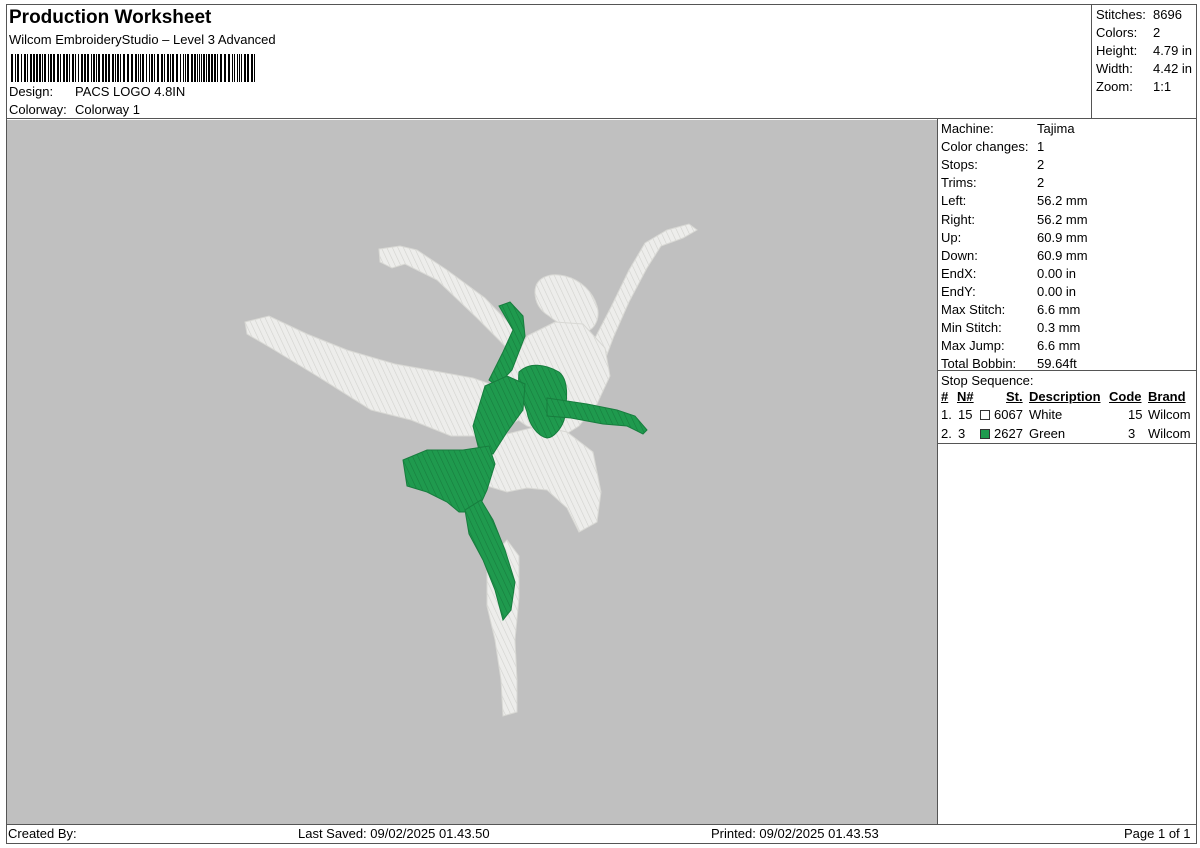 This screenshot has height=848, width=1200. I want to click on machine-info-label: Left:, so click(954, 201).